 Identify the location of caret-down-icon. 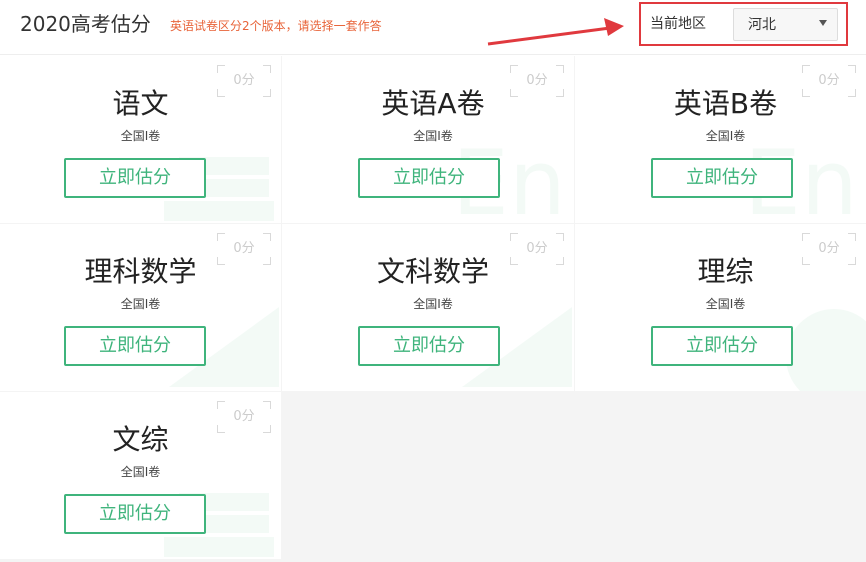
(823, 23).